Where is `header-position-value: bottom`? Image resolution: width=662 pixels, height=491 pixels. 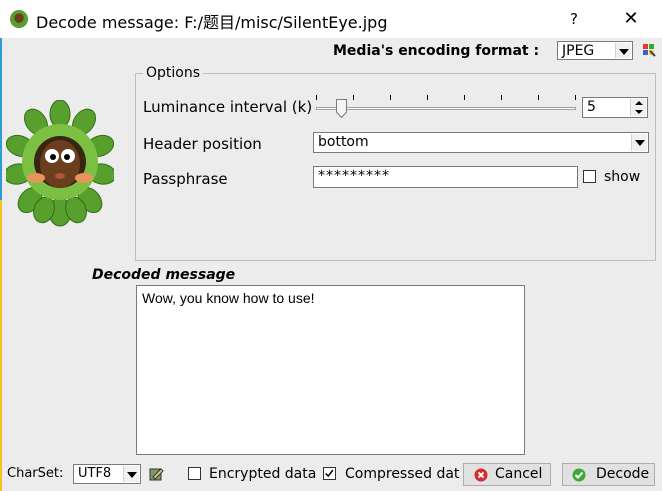 header-position-value: bottom is located at coordinates (343, 142).